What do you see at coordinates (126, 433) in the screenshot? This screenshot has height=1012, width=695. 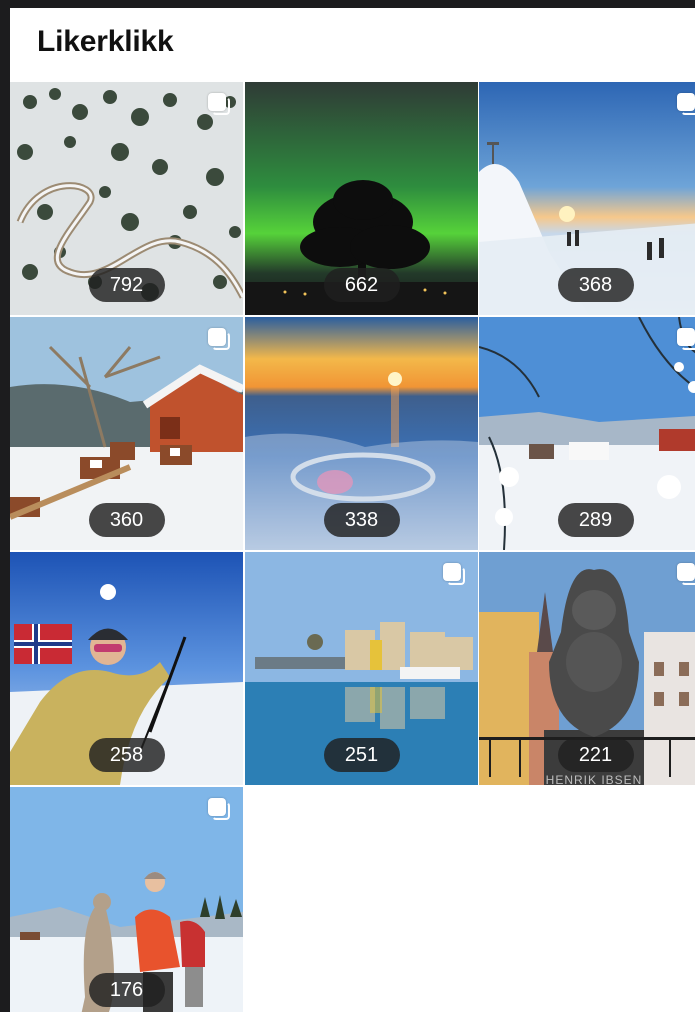 I see `photo-tile-4: 360` at bounding box center [126, 433].